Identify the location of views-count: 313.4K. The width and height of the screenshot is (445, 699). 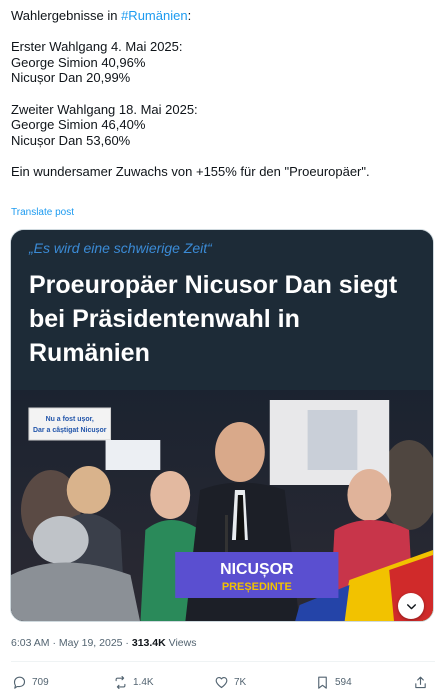
(148, 643).